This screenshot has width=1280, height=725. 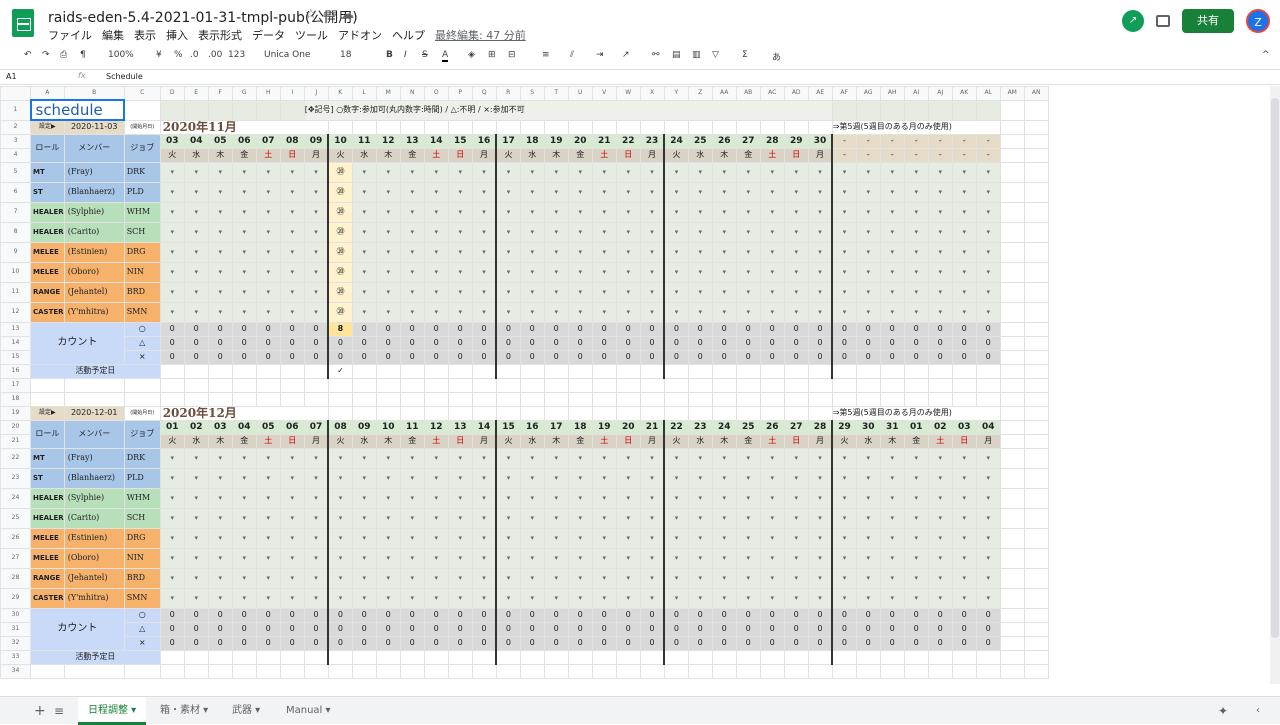 I want to click on role-cell: CASTER, so click(x=47, y=598).